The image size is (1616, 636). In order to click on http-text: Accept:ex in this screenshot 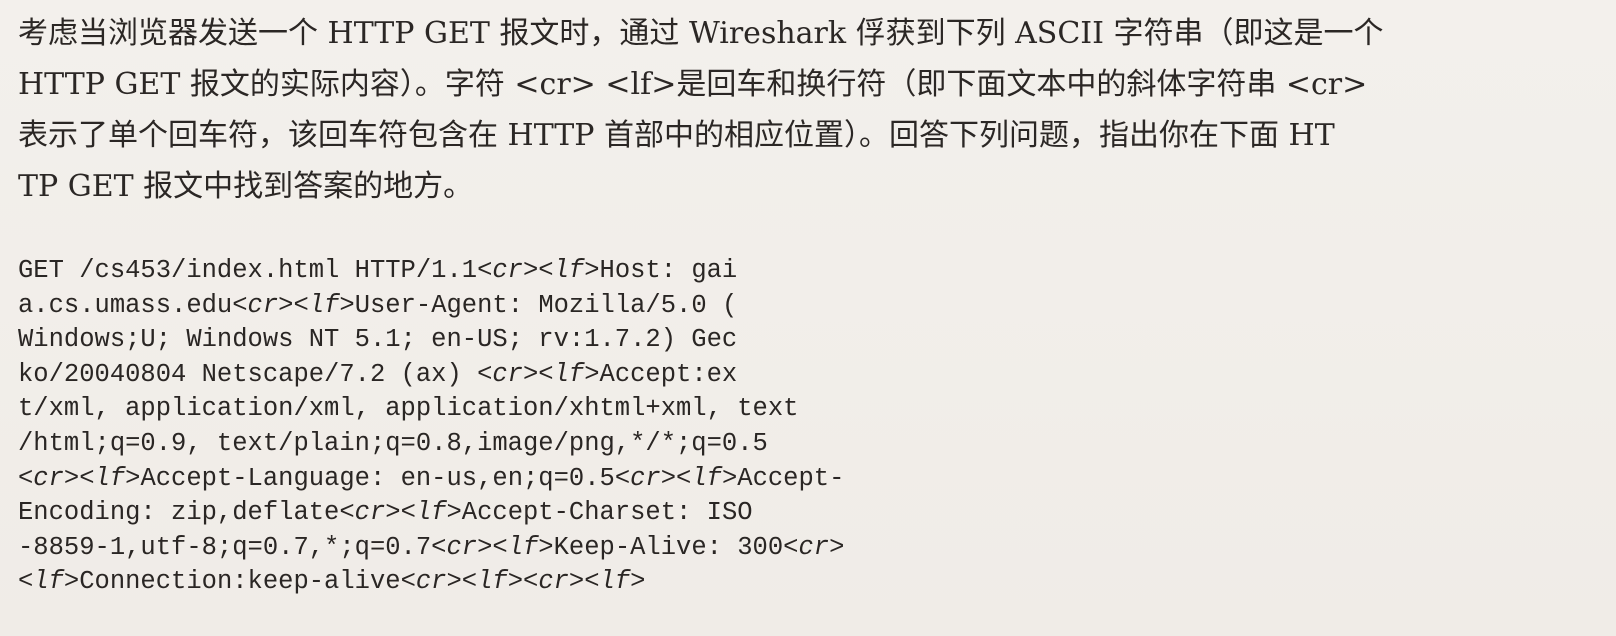, I will do `click(668, 374)`.